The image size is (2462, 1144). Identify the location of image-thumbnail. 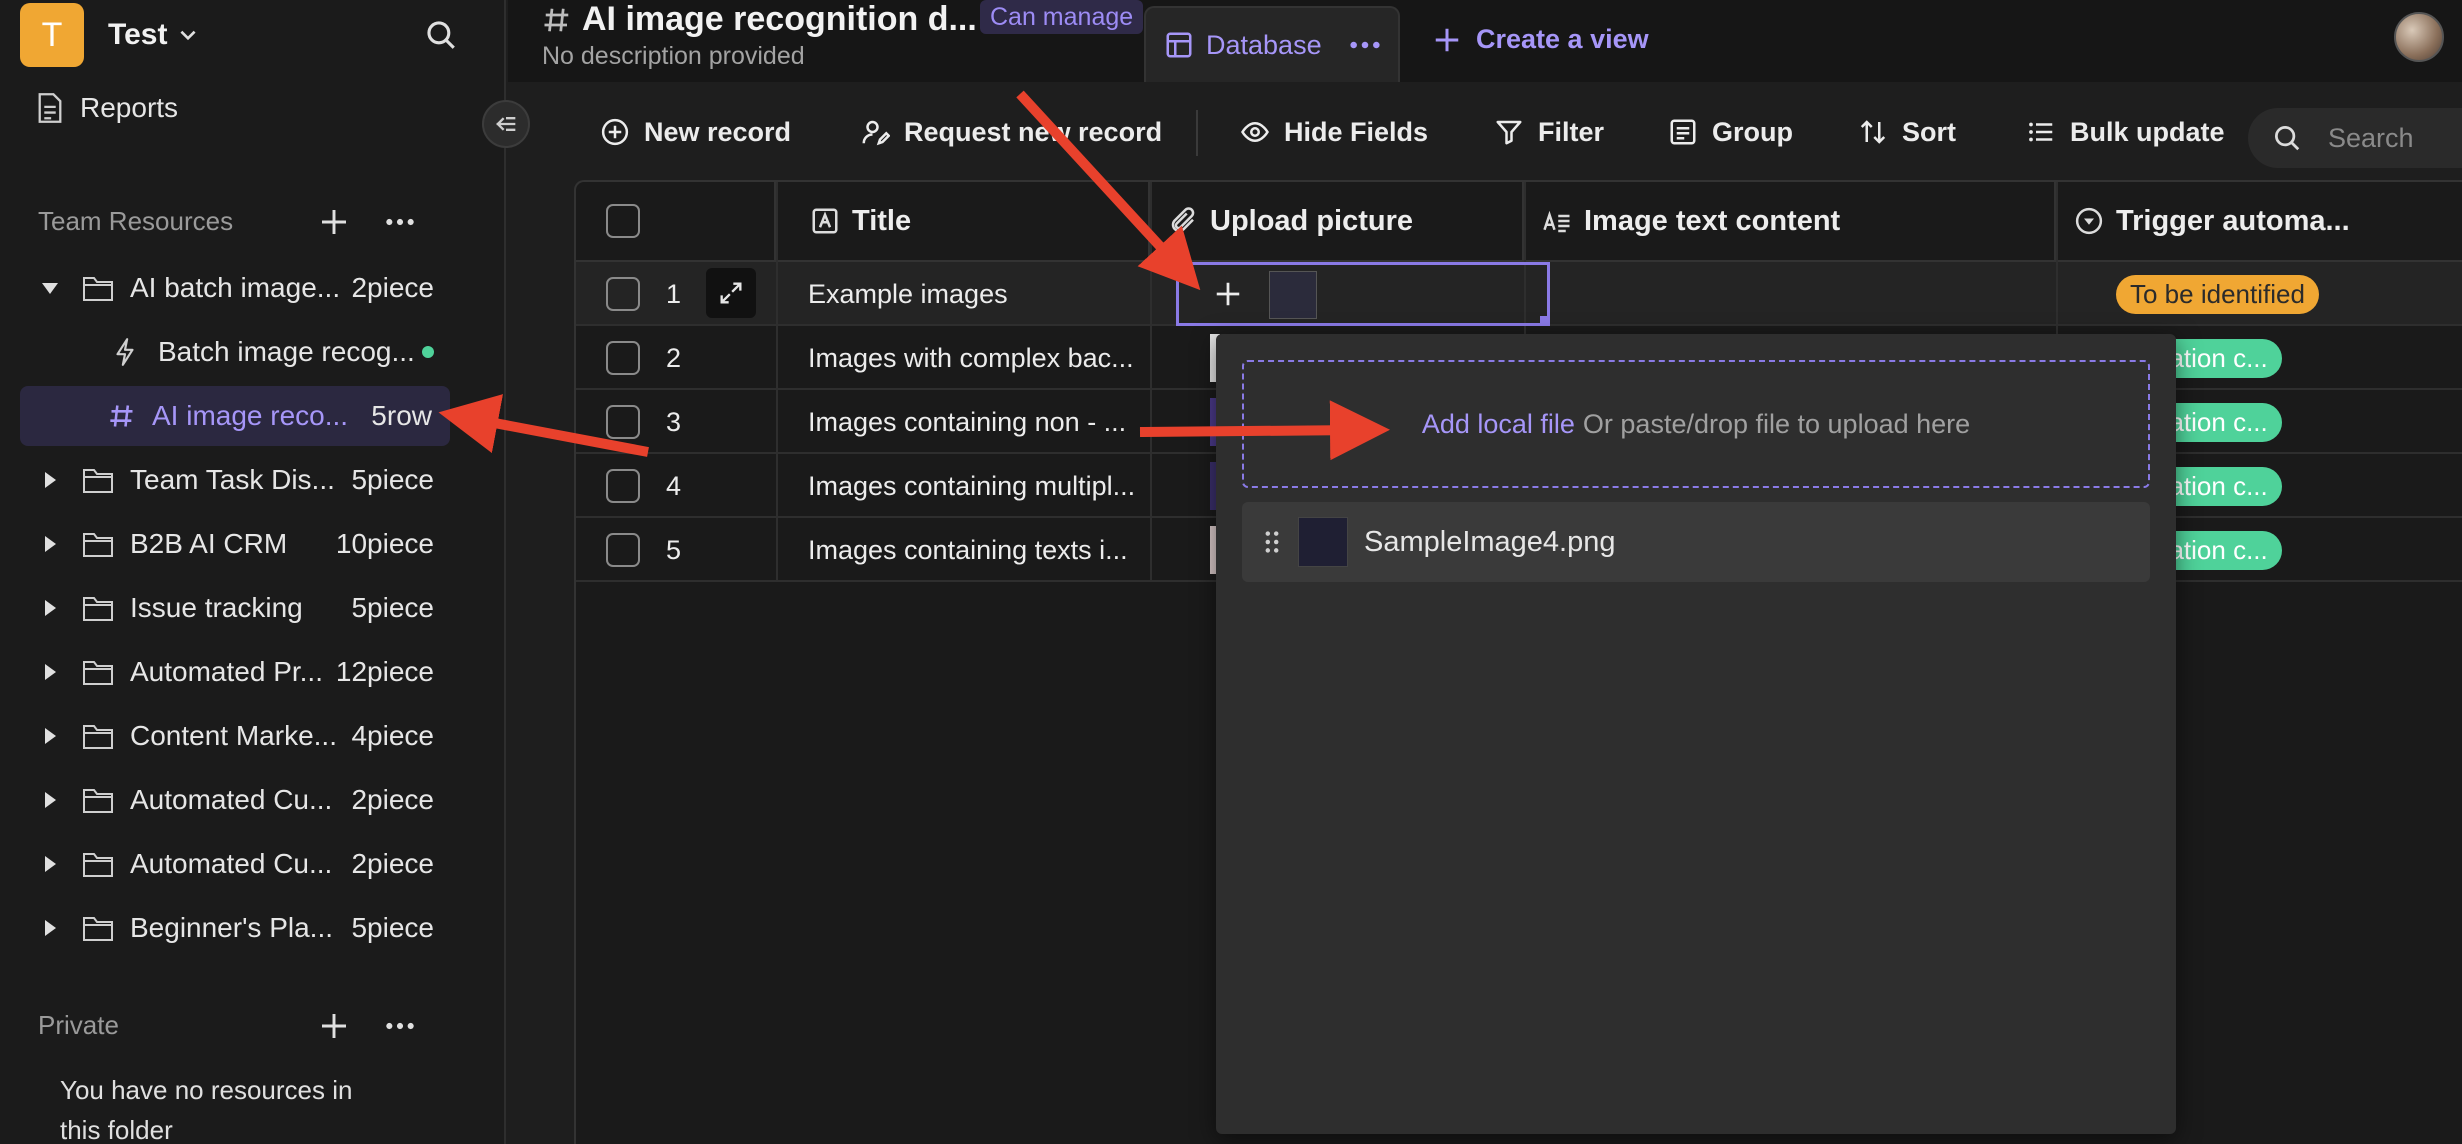
(1293, 295).